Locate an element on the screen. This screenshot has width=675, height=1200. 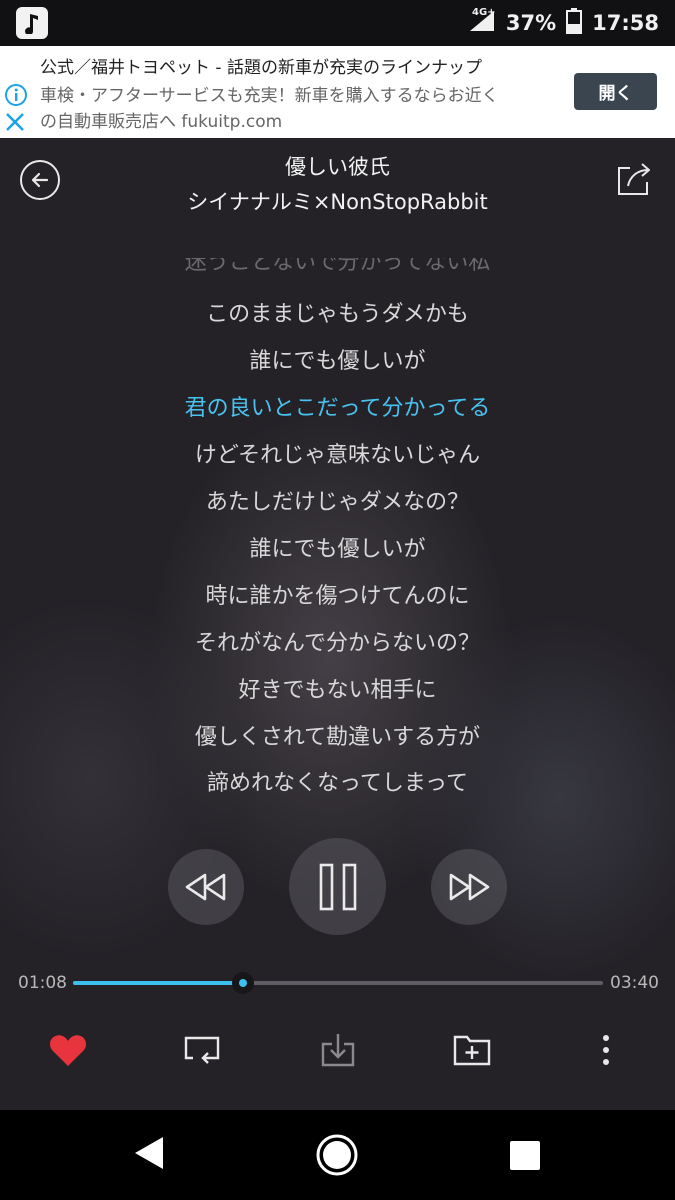
lyric-line: 時に誰かを傷つけてんのに is located at coordinates (337, 596).